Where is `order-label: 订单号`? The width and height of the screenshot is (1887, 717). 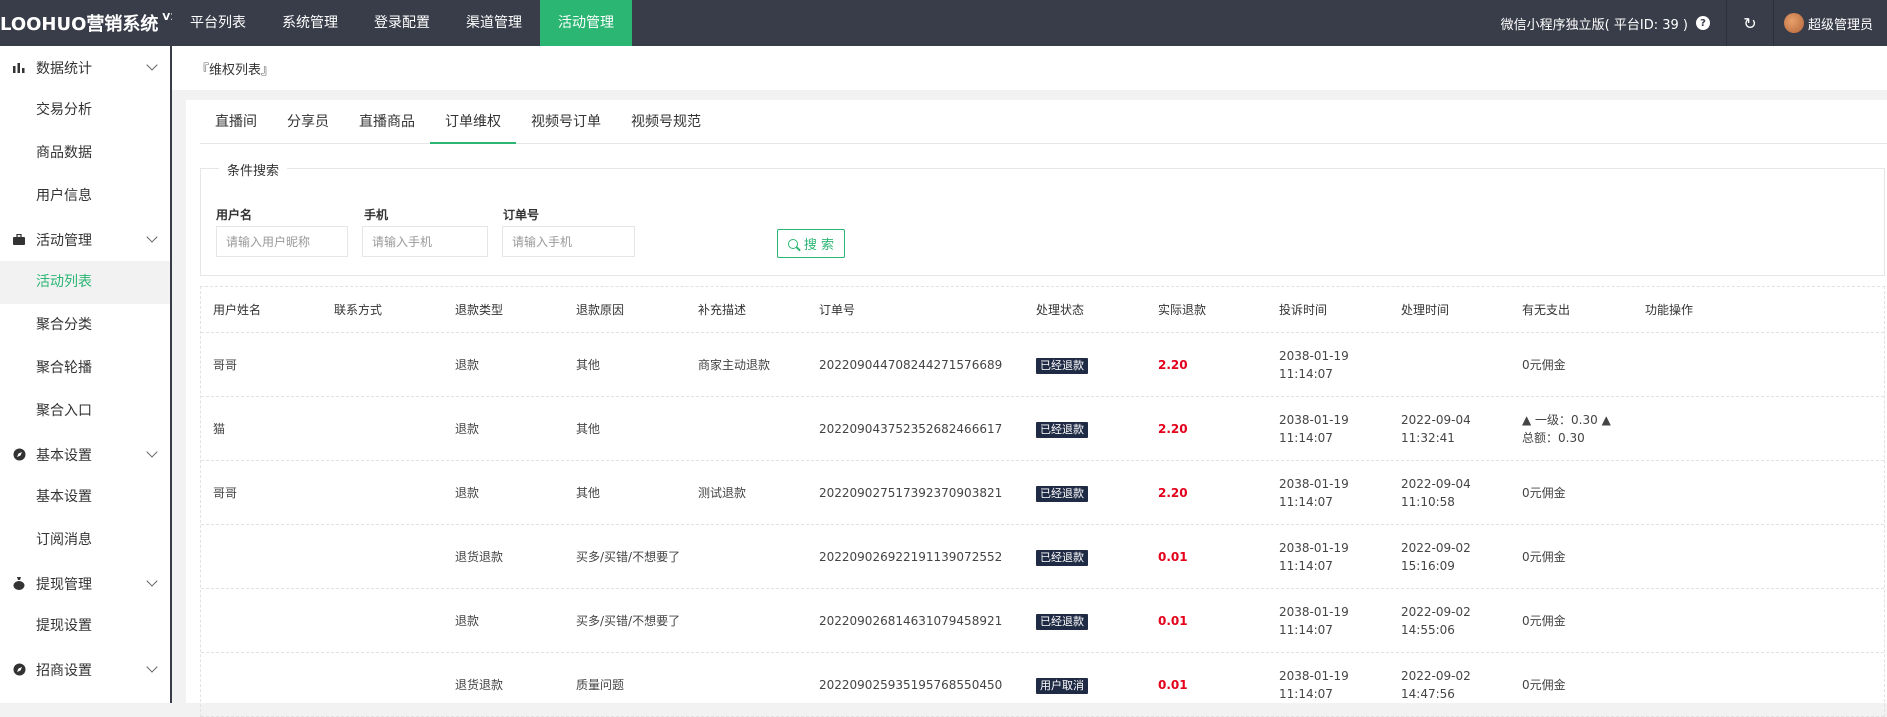
order-label: 订单号 is located at coordinates (521, 215).